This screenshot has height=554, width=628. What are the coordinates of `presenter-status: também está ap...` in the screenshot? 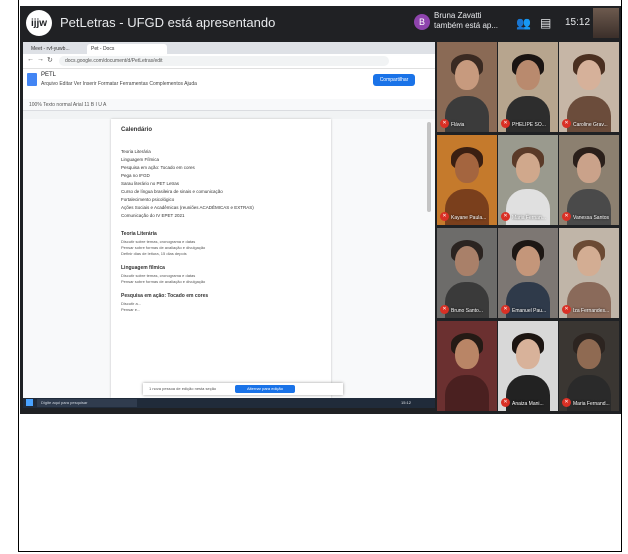 It's located at (466, 25).